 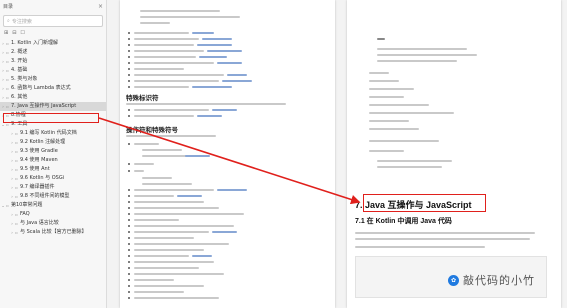 I want to click on toc-item: › ▫ 3. 开始, so click(x=53, y=61).